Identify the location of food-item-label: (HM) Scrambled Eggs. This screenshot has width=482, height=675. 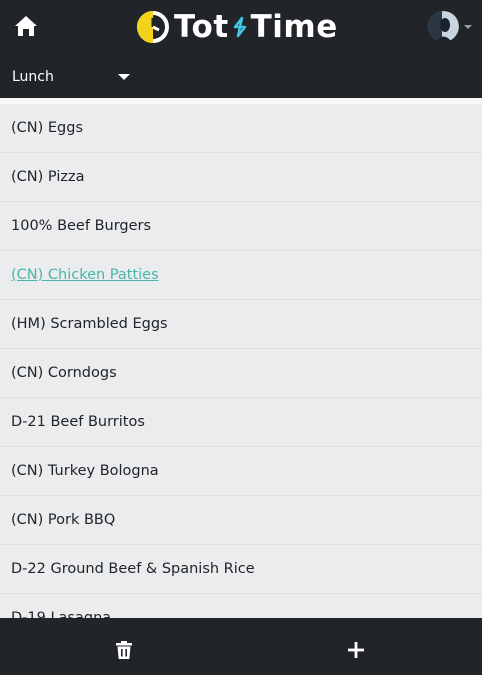
(89, 324).